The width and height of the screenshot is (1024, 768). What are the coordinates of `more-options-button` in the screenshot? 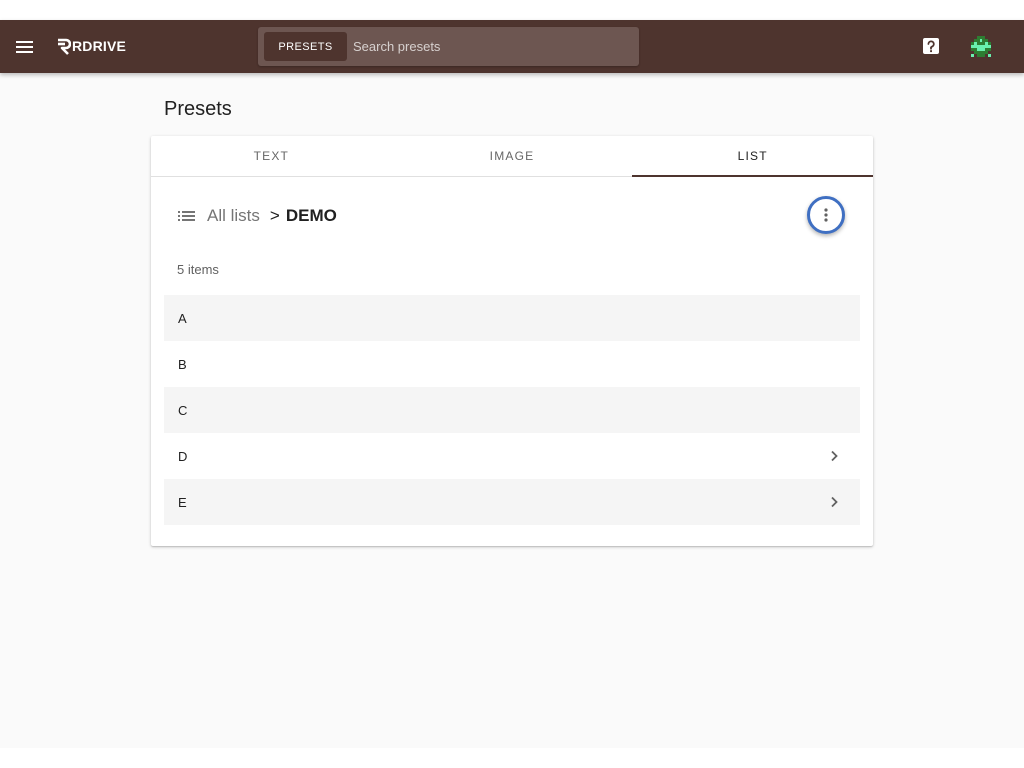 It's located at (826, 215).